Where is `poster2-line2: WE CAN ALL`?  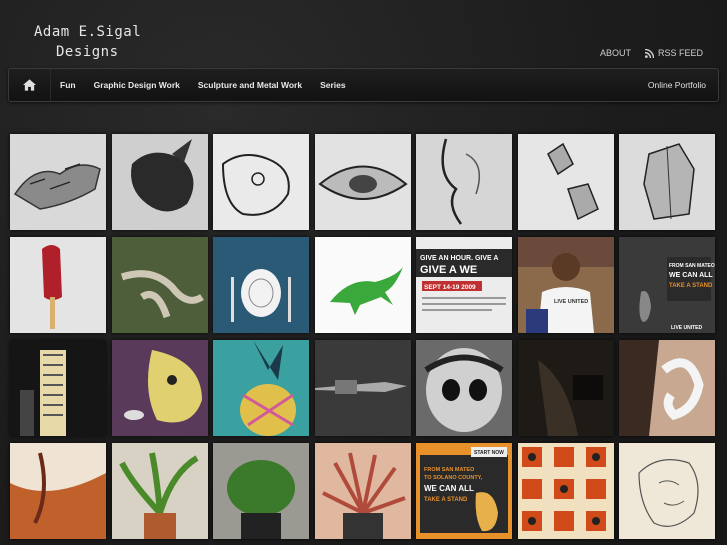
poster2-line2: WE CAN ALL is located at coordinates (691, 275).